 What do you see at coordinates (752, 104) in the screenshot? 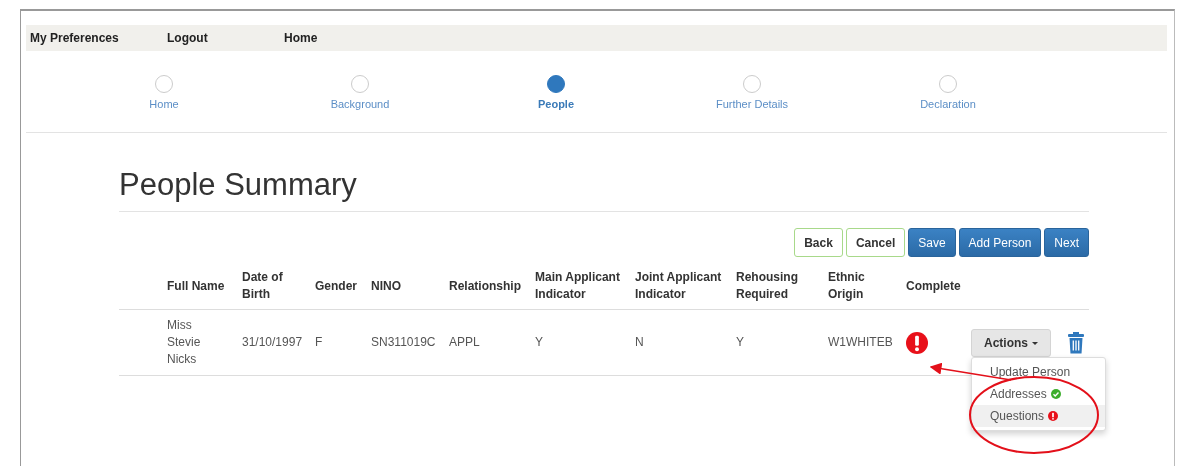
I see `step-link: Further Details` at bounding box center [752, 104].